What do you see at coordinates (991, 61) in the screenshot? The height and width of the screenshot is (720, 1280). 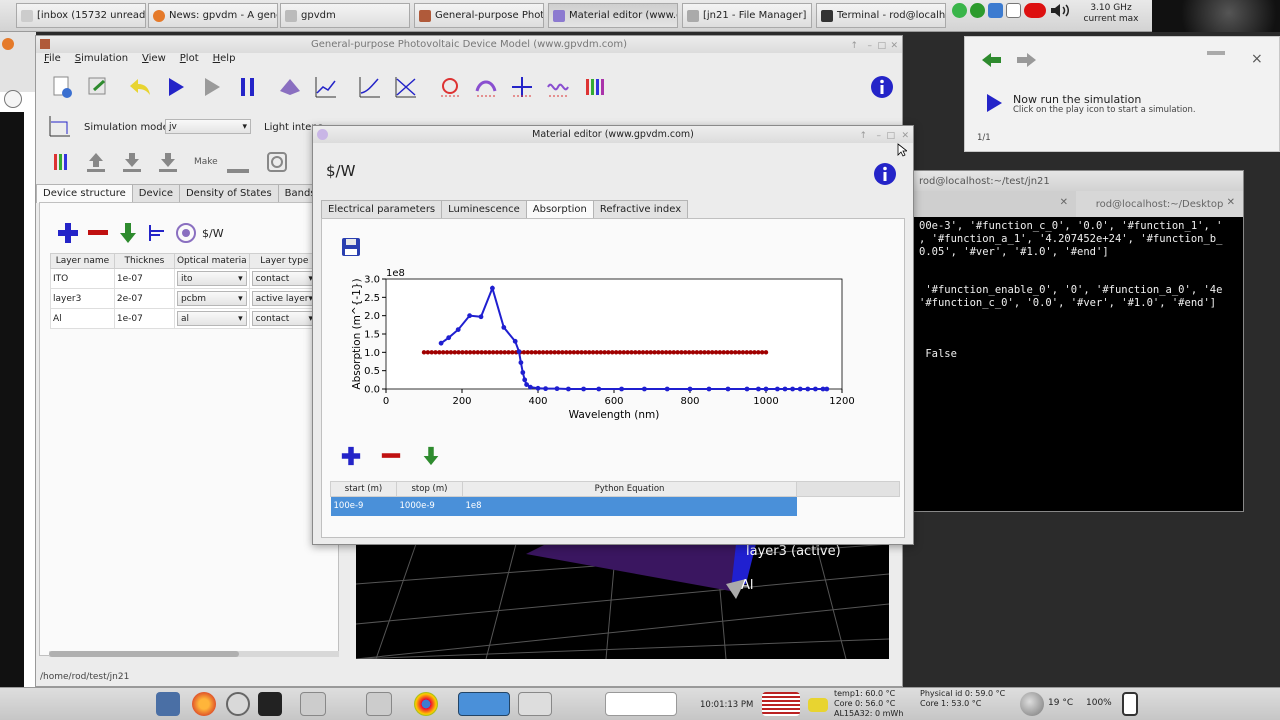 I see `back-arrow-icon` at bounding box center [991, 61].